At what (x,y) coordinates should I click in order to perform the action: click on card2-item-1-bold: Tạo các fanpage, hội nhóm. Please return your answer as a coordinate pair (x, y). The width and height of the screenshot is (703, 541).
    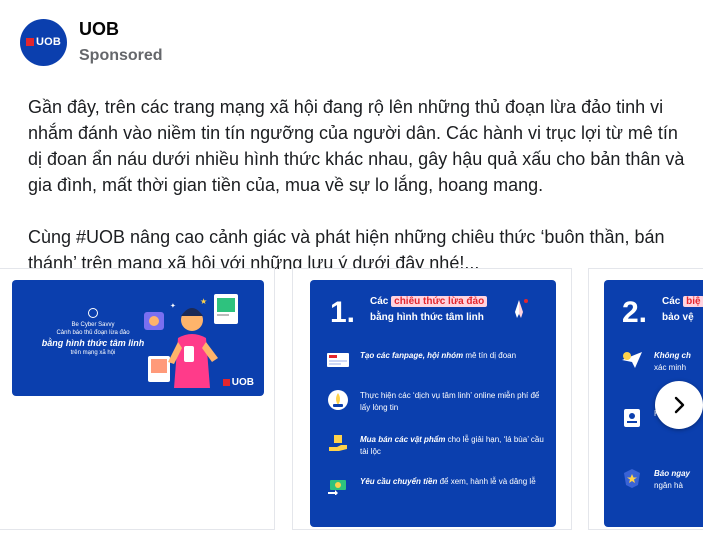
    Looking at the image, I should click on (412, 355).